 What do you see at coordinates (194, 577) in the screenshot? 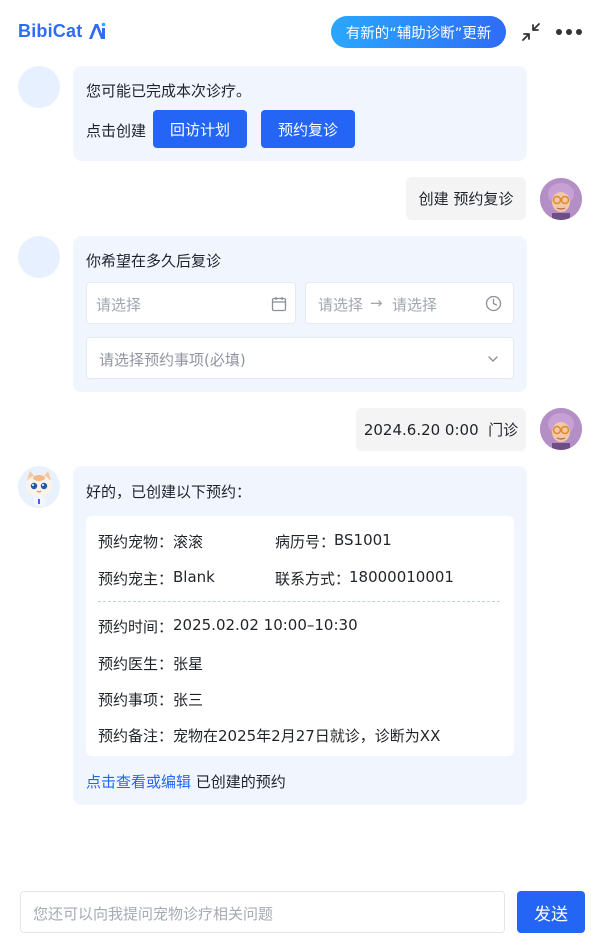
I see `owner-value: Blank` at bounding box center [194, 577].